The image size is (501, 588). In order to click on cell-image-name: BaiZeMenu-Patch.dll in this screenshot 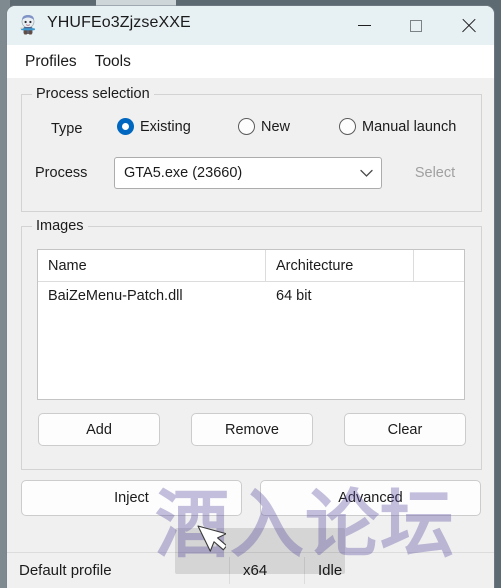, I will do `click(115, 296)`.